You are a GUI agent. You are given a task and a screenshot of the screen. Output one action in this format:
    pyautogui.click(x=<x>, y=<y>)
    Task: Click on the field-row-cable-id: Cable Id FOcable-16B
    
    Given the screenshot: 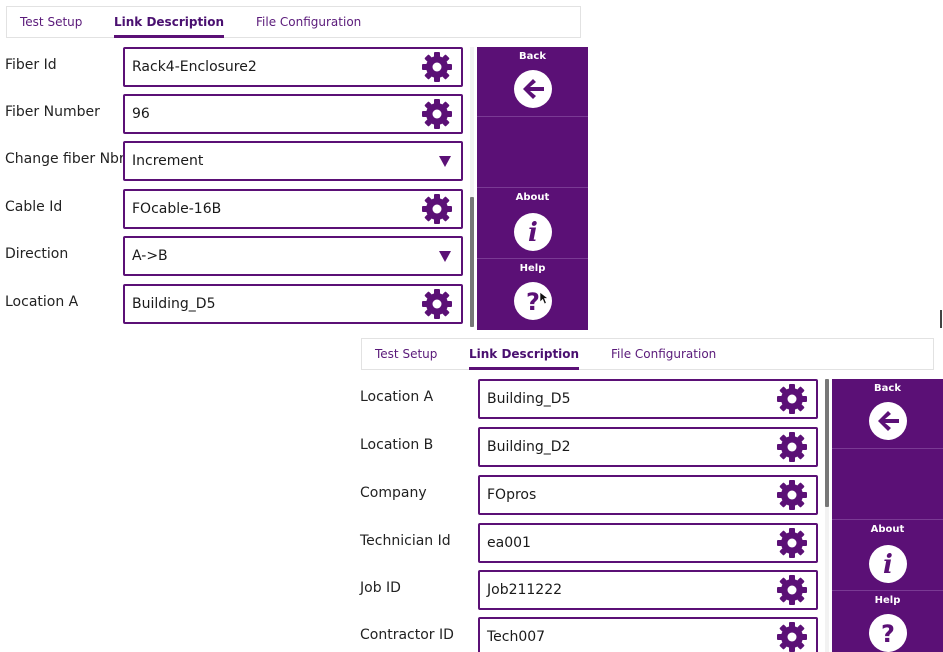 What is the action you would take?
    pyautogui.click(x=235, y=209)
    